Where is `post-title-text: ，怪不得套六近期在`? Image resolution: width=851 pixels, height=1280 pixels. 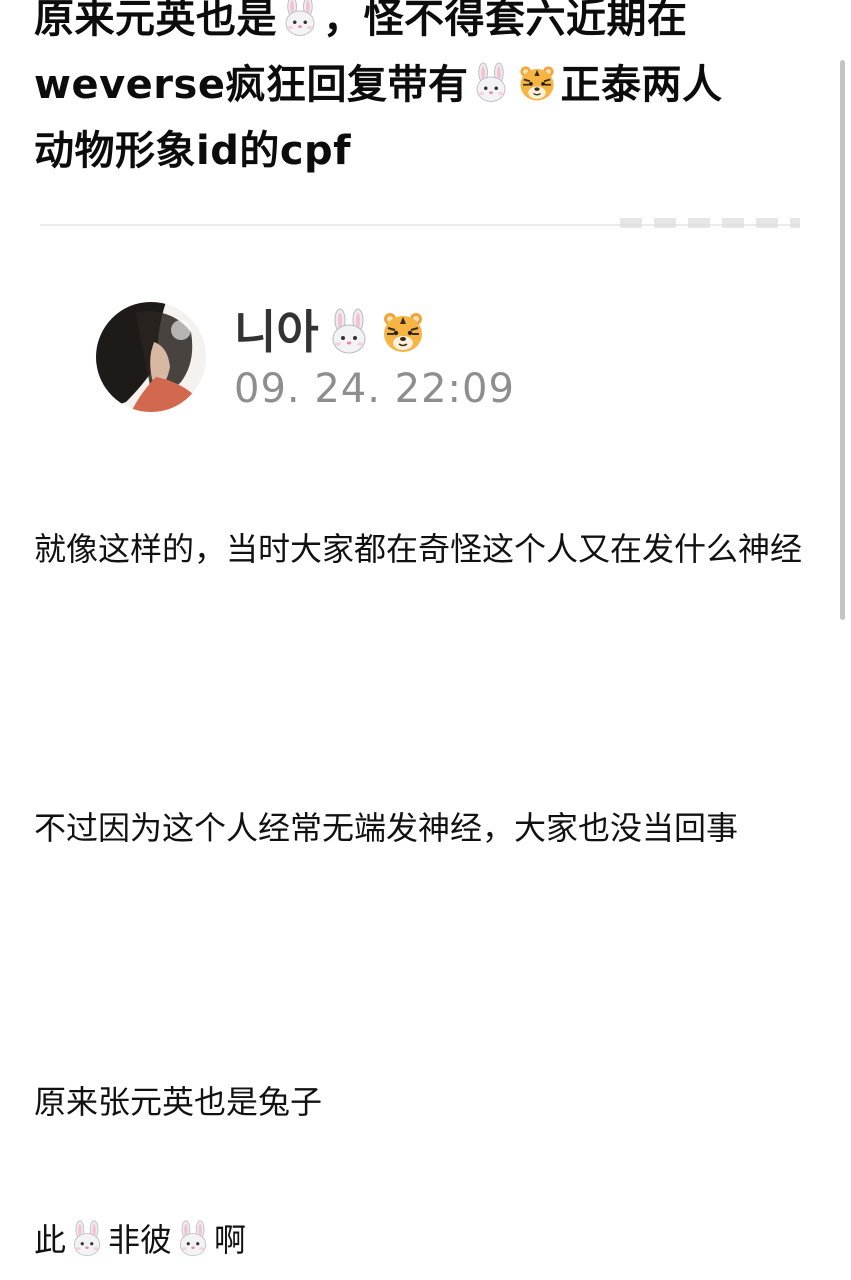
post-title-text: ，怪不得套六近期在 is located at coordinates (505, 21).